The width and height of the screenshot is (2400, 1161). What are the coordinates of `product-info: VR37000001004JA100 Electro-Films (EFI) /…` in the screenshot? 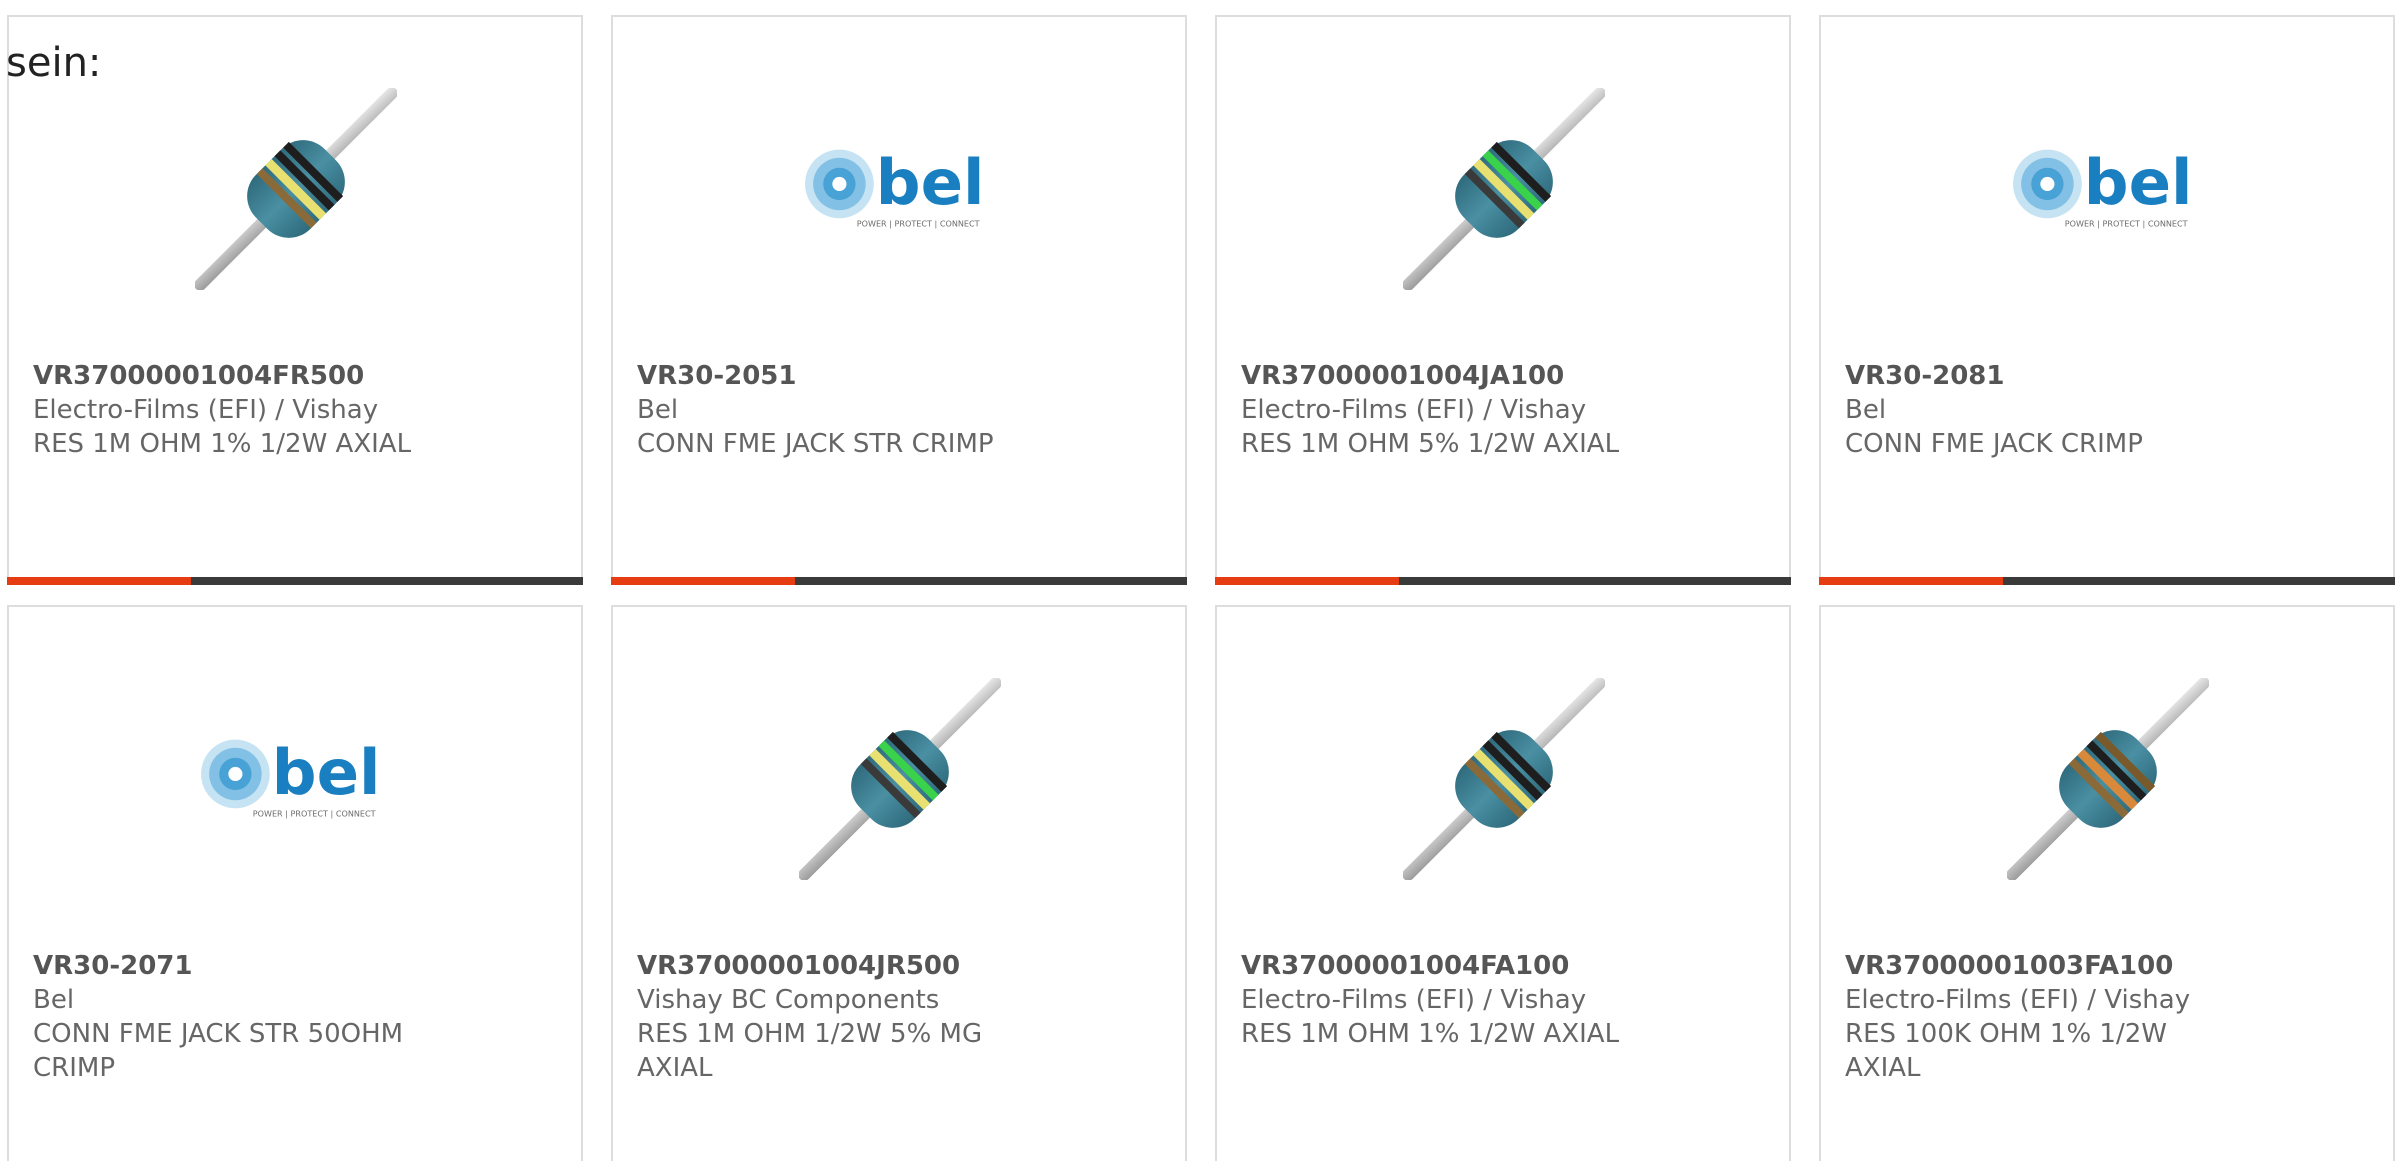 It's located at (1481, 410).